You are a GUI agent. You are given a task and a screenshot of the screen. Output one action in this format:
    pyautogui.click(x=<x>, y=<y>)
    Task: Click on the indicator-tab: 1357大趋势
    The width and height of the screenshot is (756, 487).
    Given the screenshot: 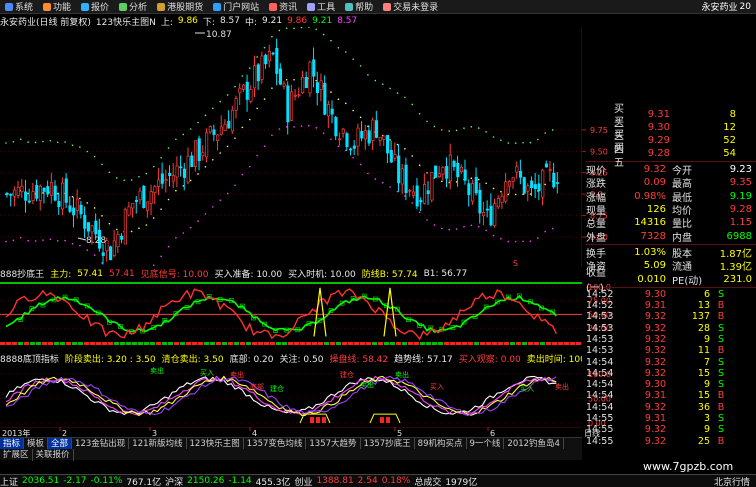 What is the action you would take?
    pyautogui.click(x=333, y=443)
    